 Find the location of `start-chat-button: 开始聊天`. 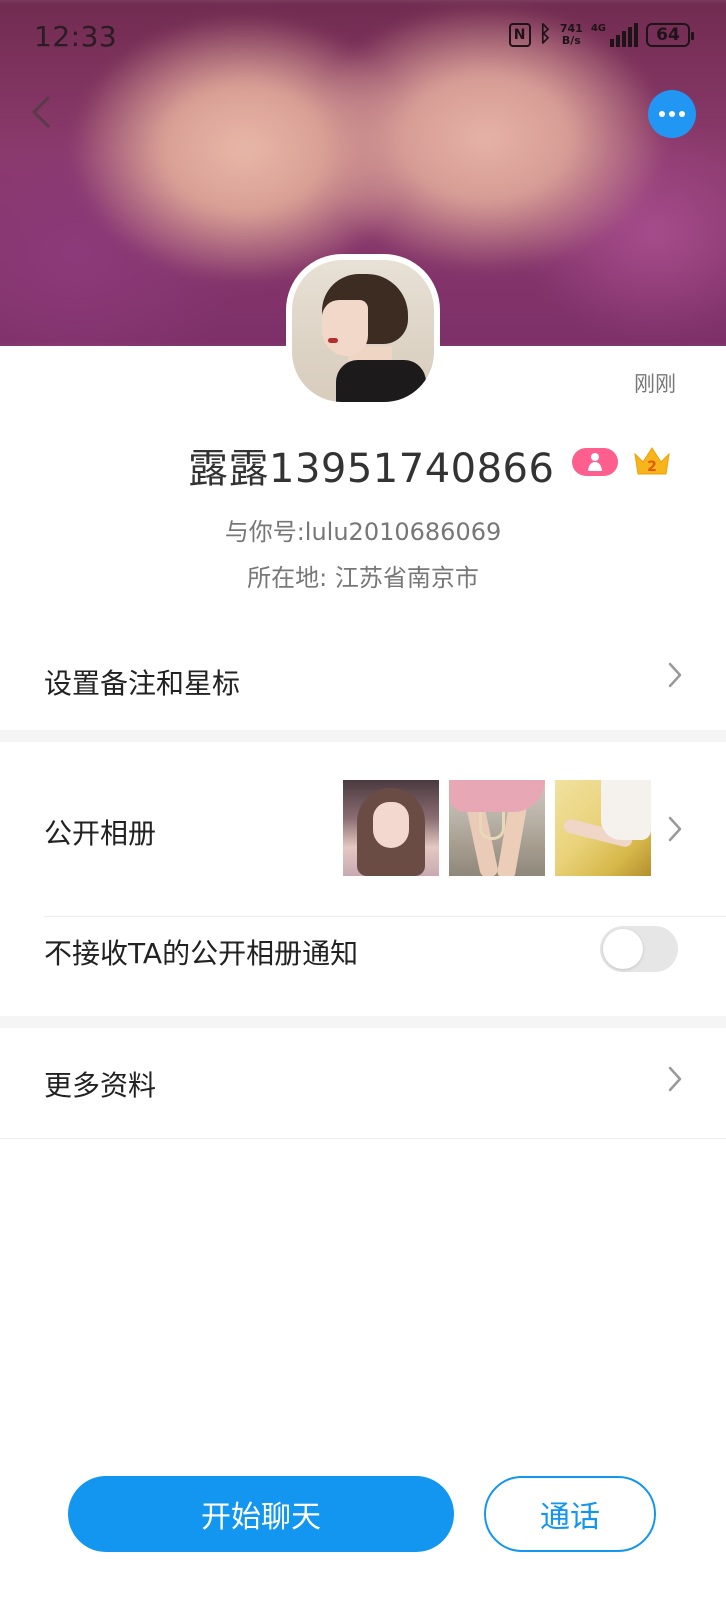

start-chat-button: 开始聊天 is located at coordinates (261, 1514).